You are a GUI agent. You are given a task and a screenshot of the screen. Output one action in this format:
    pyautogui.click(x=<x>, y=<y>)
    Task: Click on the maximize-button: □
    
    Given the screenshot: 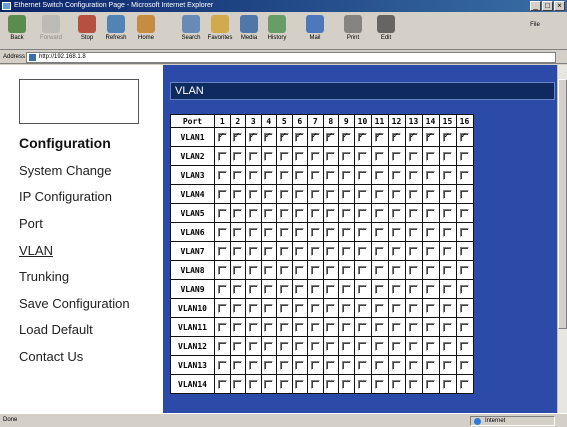 What is the action you would take?
    pyautogui.click(x=547, y=6)
    